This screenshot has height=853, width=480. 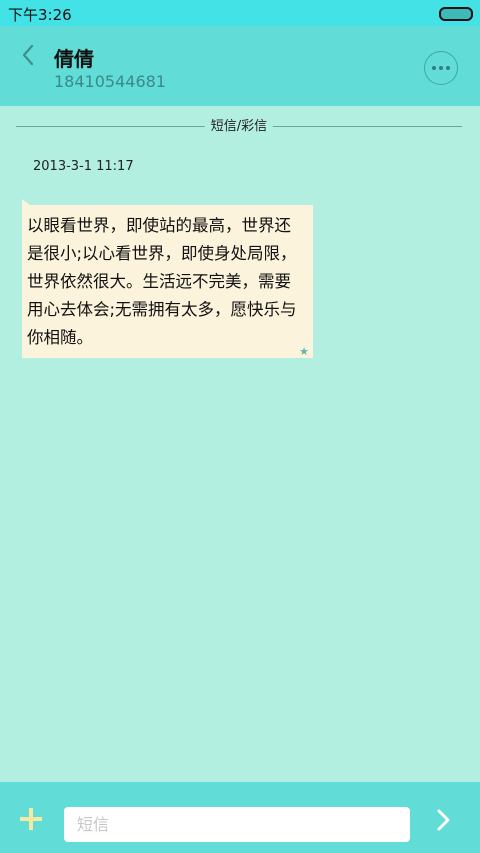 I want to click on composer-bar, so click(x=240, y=817).